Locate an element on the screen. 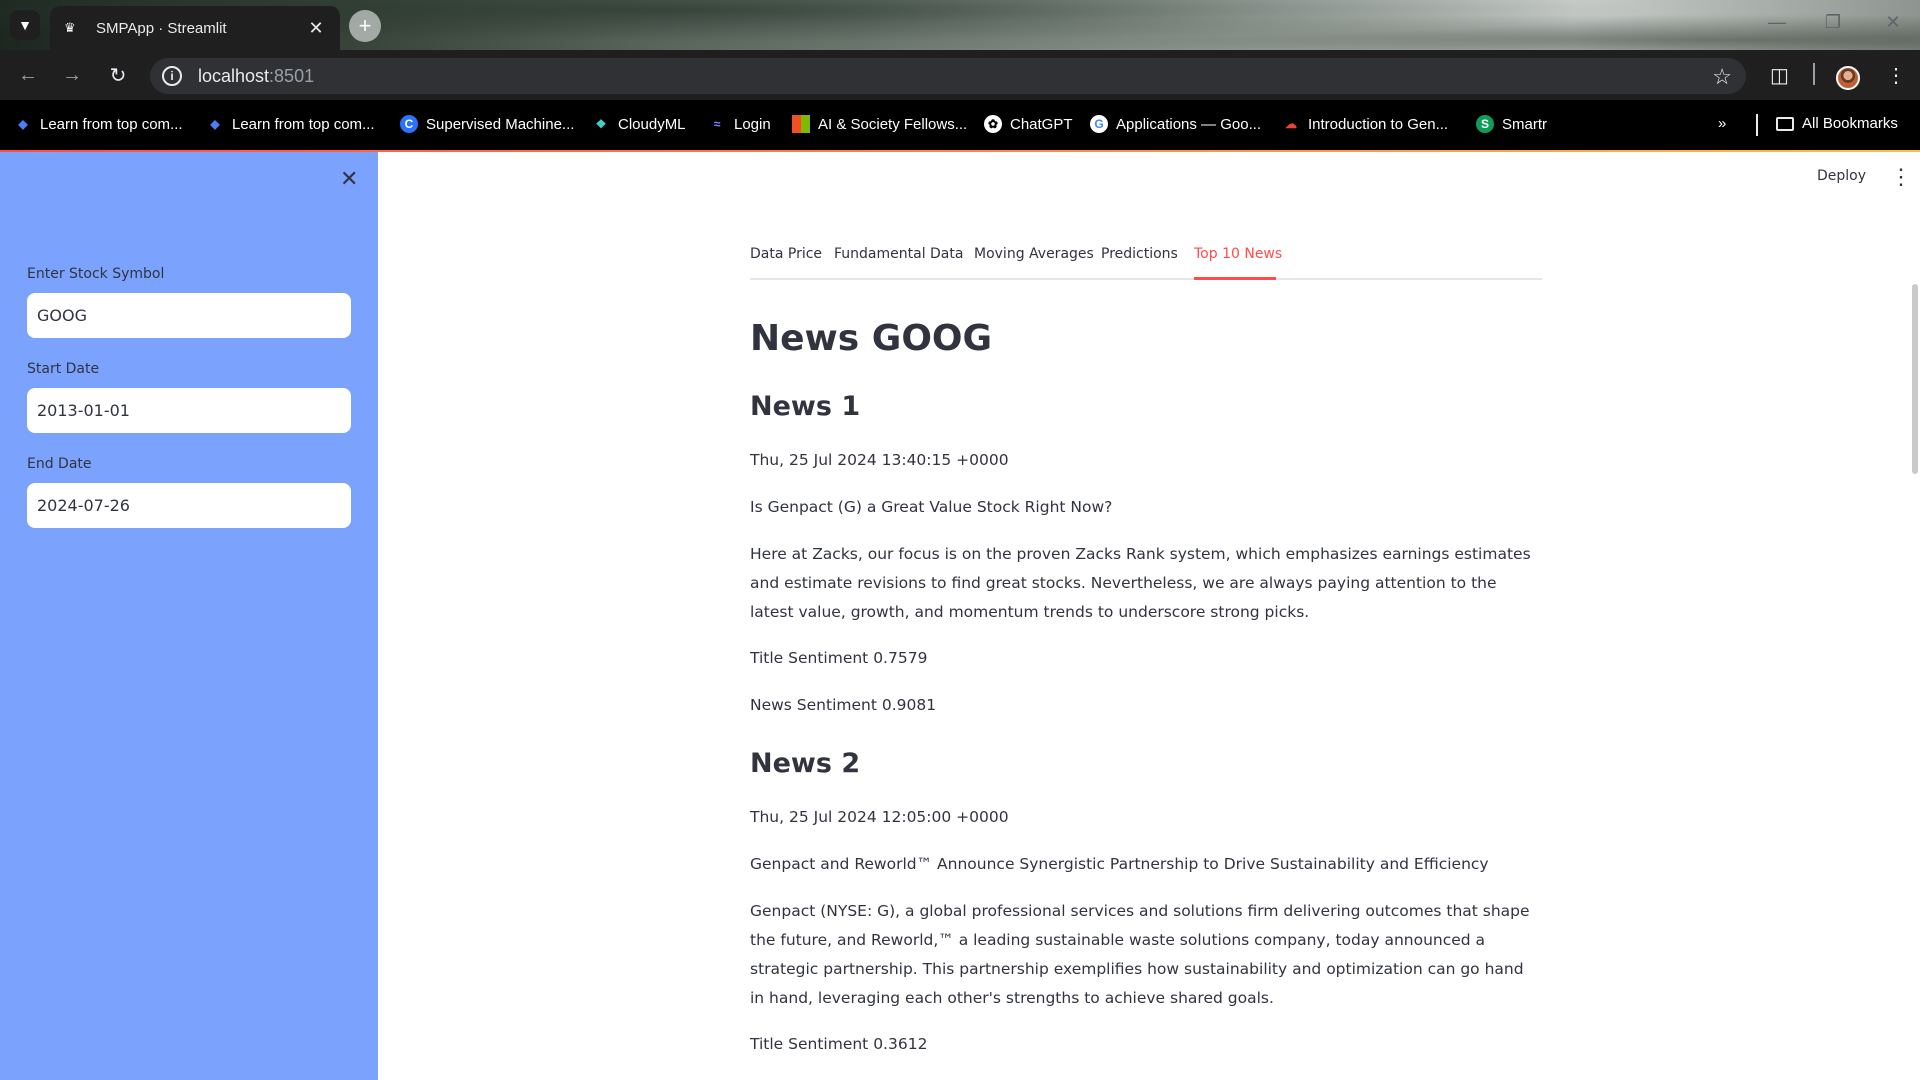 Image resolution: width=1920 pixels, height=1080 pixels. login-icon: ≈ is located at coordinates (717, 124).